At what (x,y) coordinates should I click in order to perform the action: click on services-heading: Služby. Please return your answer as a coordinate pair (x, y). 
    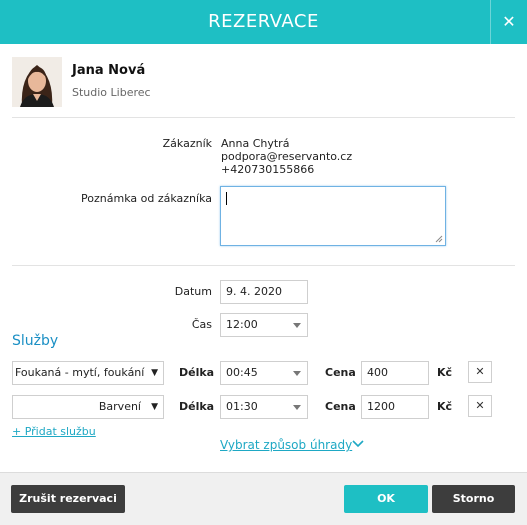
    Looking at the image, I should click on (35, 341).